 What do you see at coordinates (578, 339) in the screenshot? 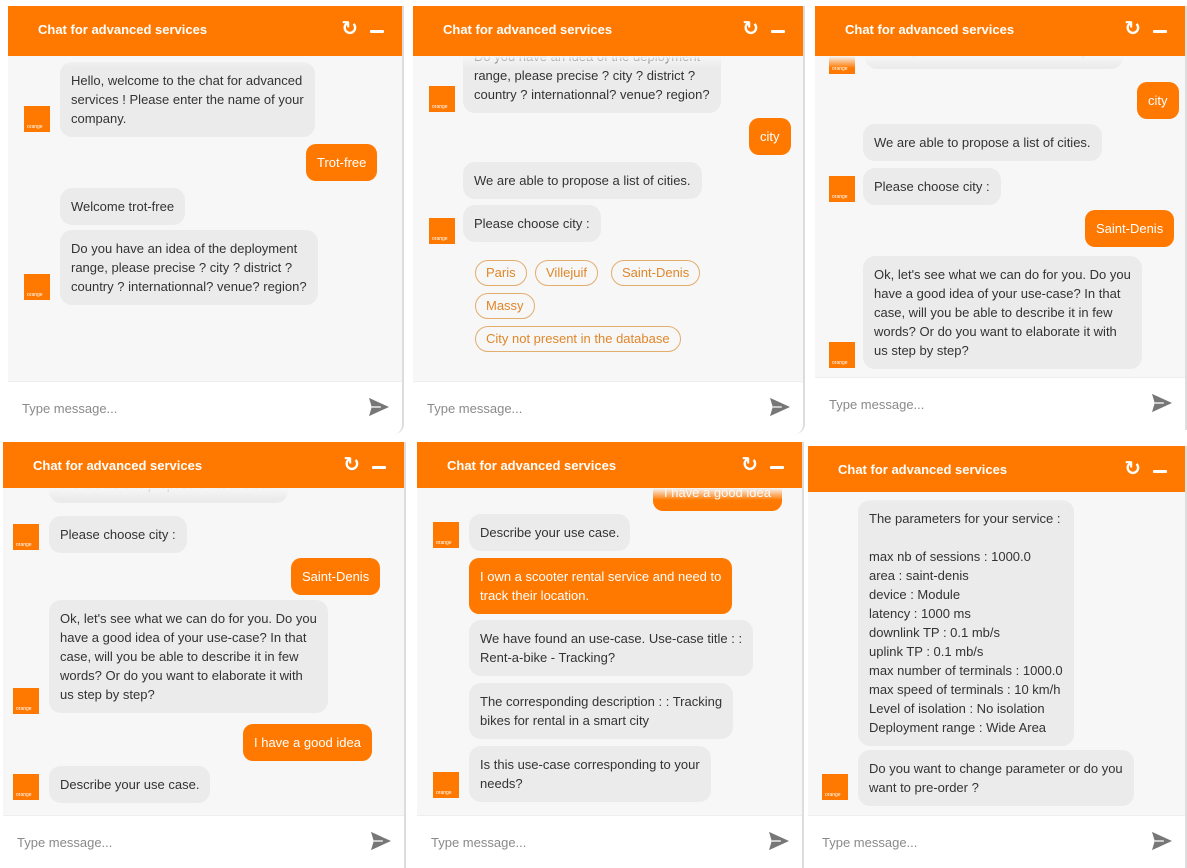
I see `city-option-button: City not present in the database` at bounding box center [578, 339].